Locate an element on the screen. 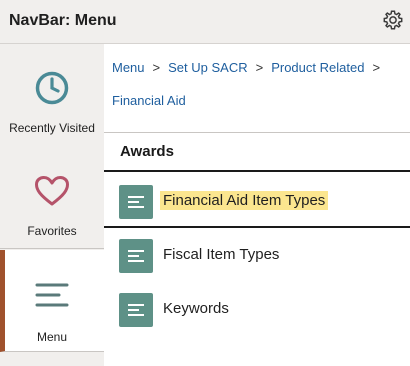  sidebar-item-favorites: Favorites is located at coordinates (52, 198).